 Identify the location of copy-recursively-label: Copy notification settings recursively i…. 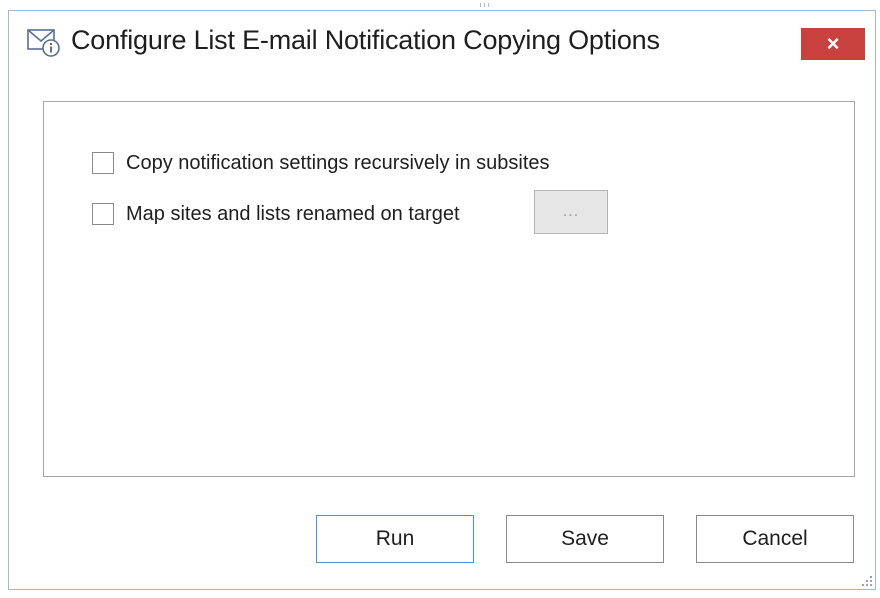
(338, 163).